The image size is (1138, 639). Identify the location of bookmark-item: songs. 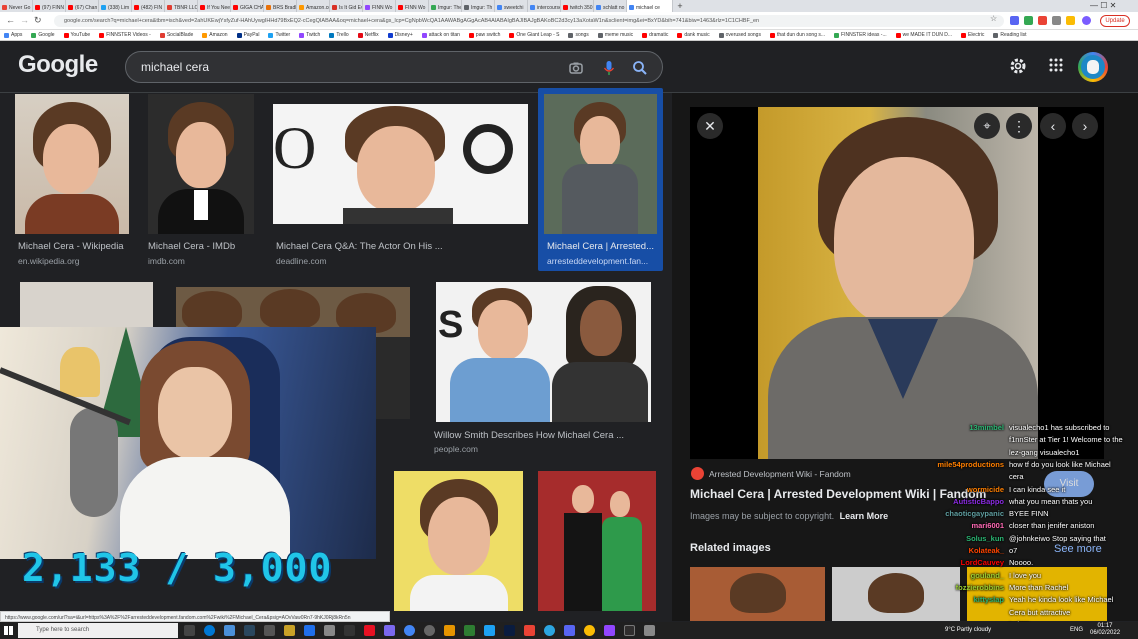
(578, 35).